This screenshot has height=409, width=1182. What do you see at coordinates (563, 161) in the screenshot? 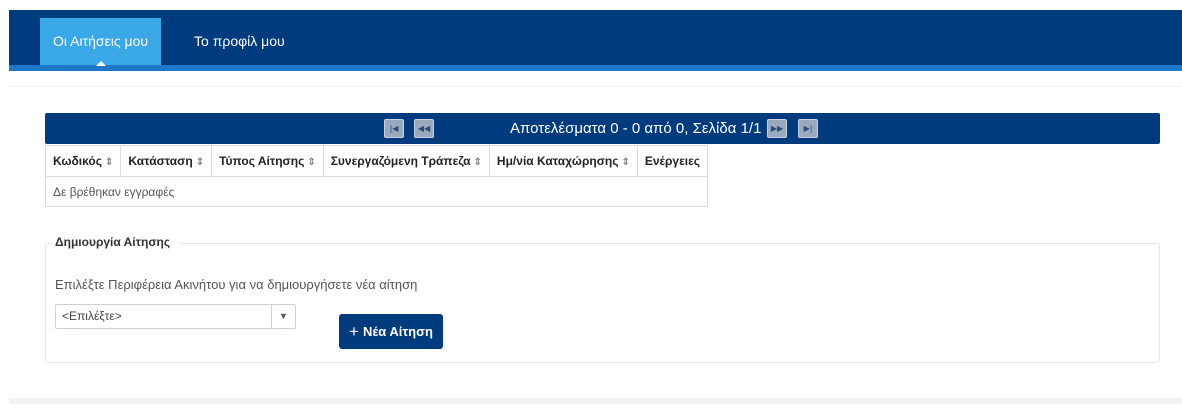
I see `column-header-date: Ημ/νία Καταχώρησης ⇕` at bounding box center [563, 161].